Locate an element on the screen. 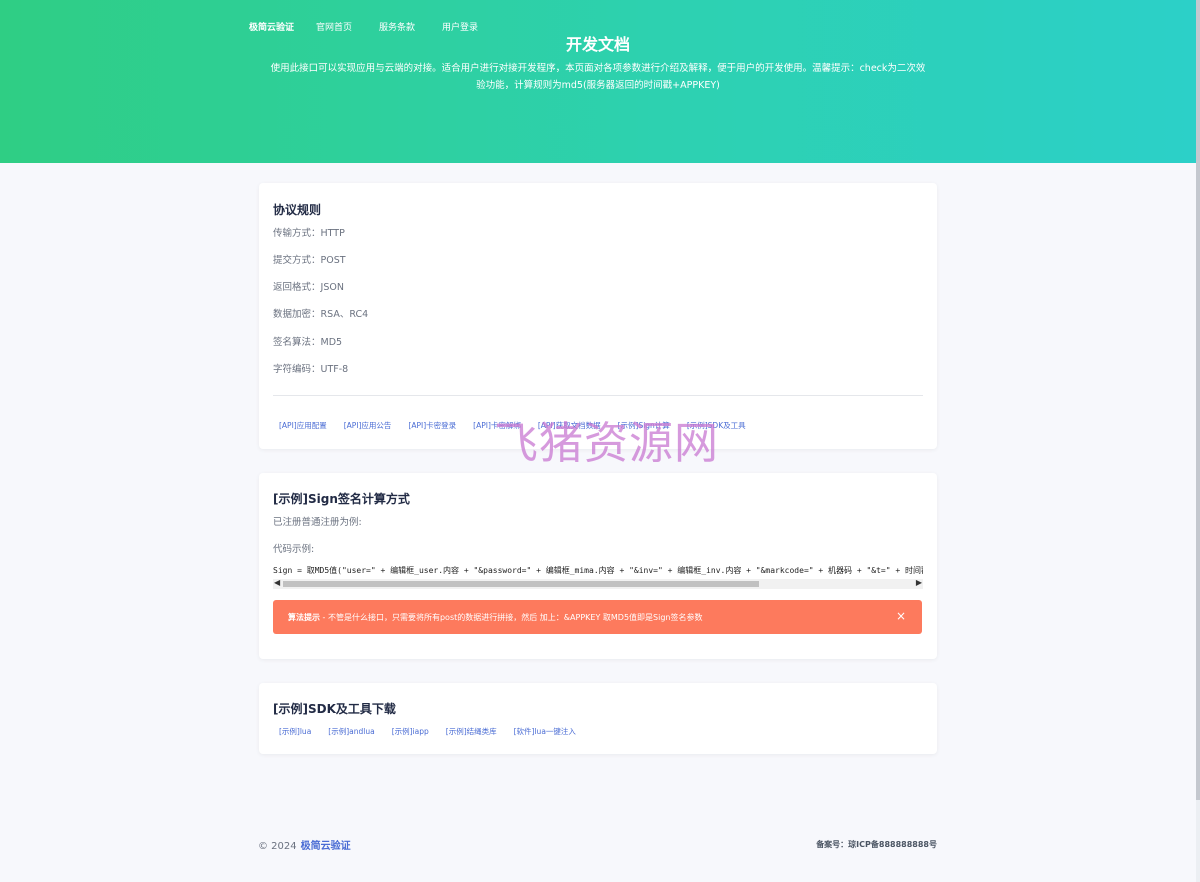  page-description-line2: 验功能，计算规则为md5(服务器返回的时间戳+APPKEY) is located at coordinates (598, 85).